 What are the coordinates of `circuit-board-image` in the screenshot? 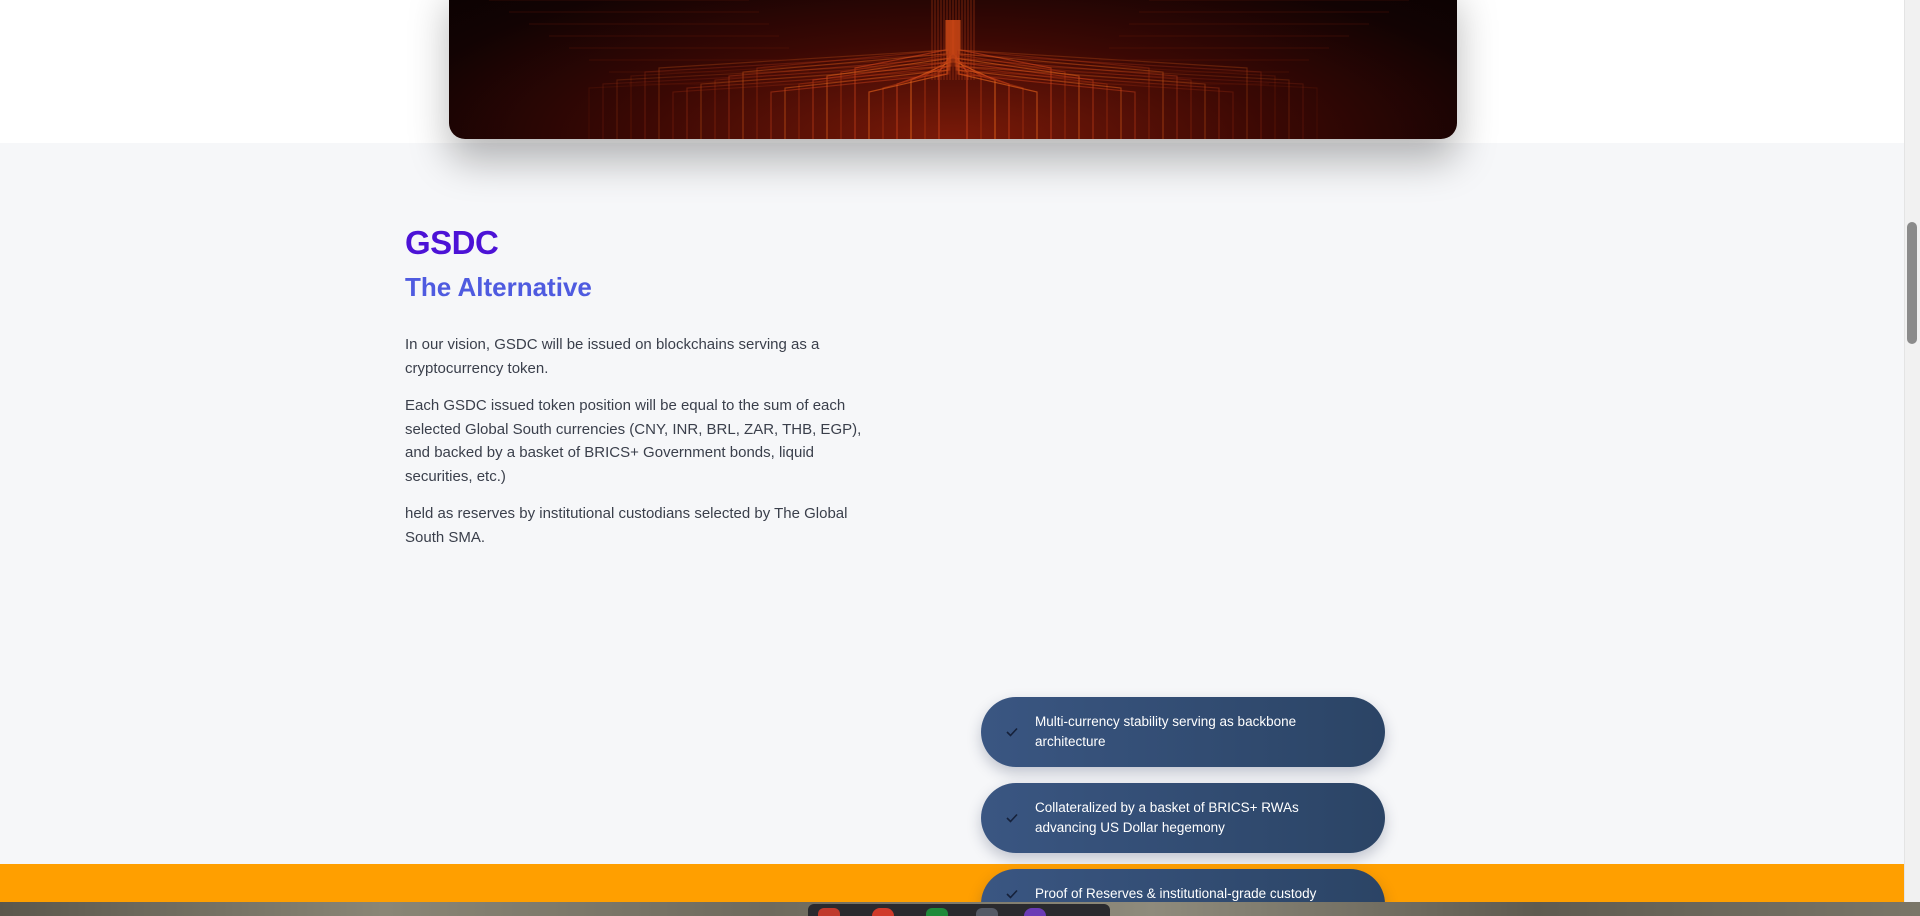 It's located at (953, 69).